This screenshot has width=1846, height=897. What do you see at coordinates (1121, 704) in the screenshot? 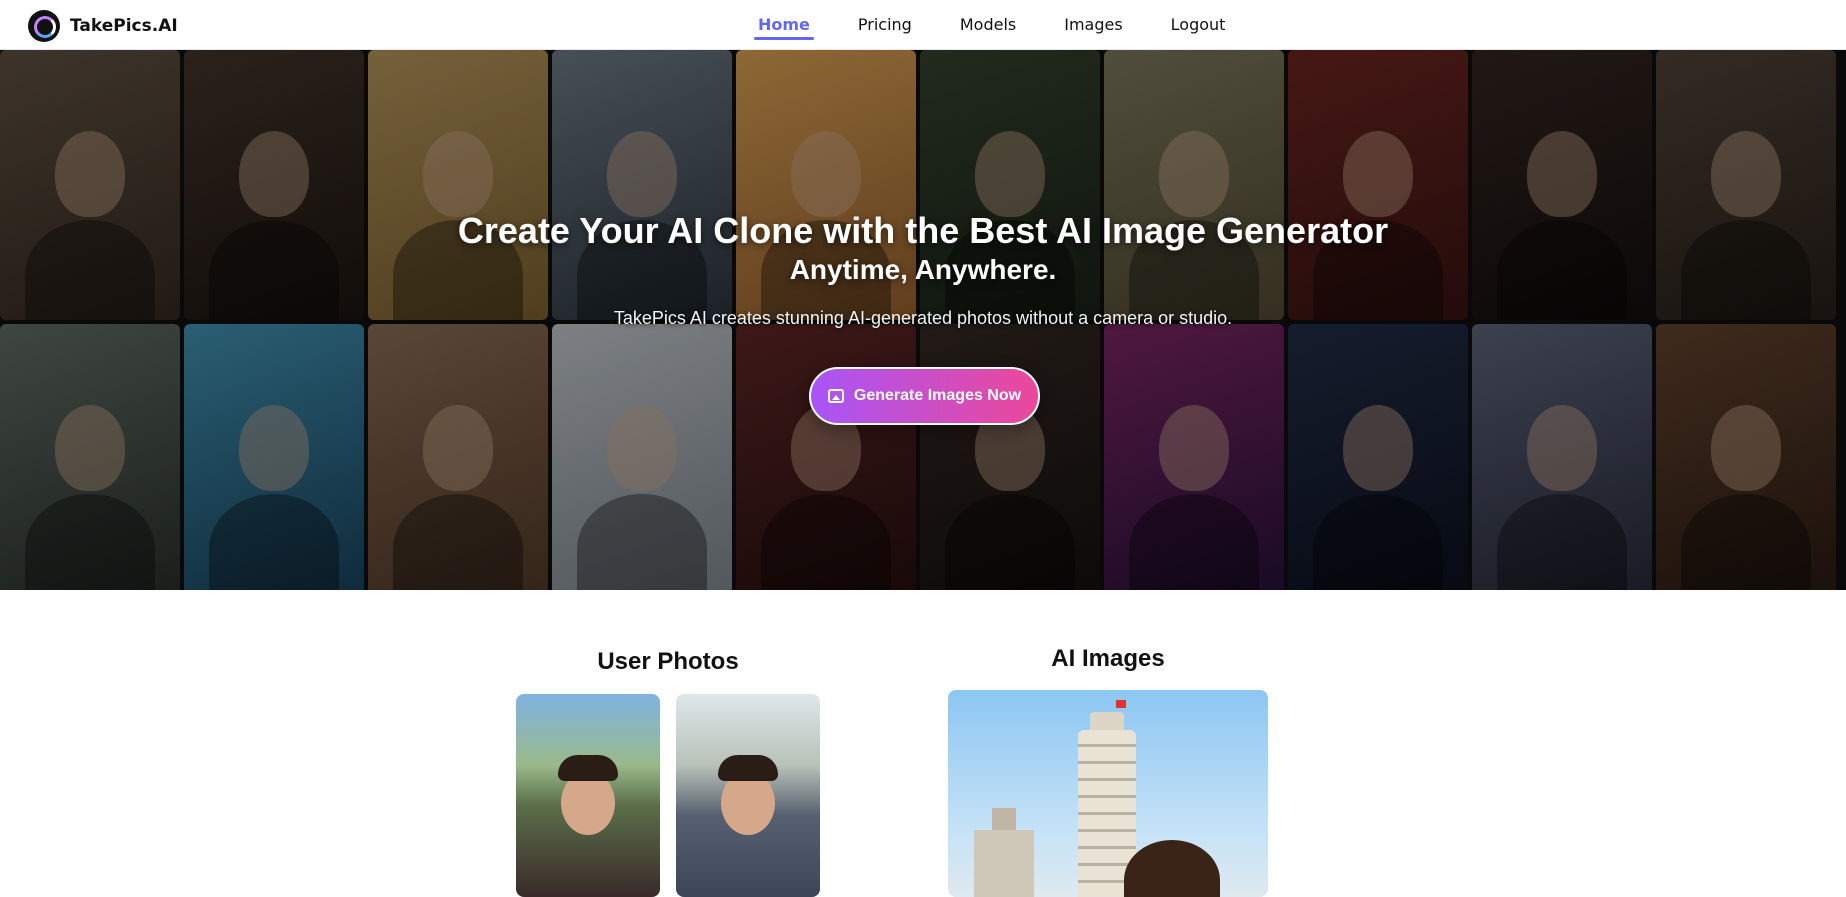
I see `flag-shape` at bounding box center [1121, 704].